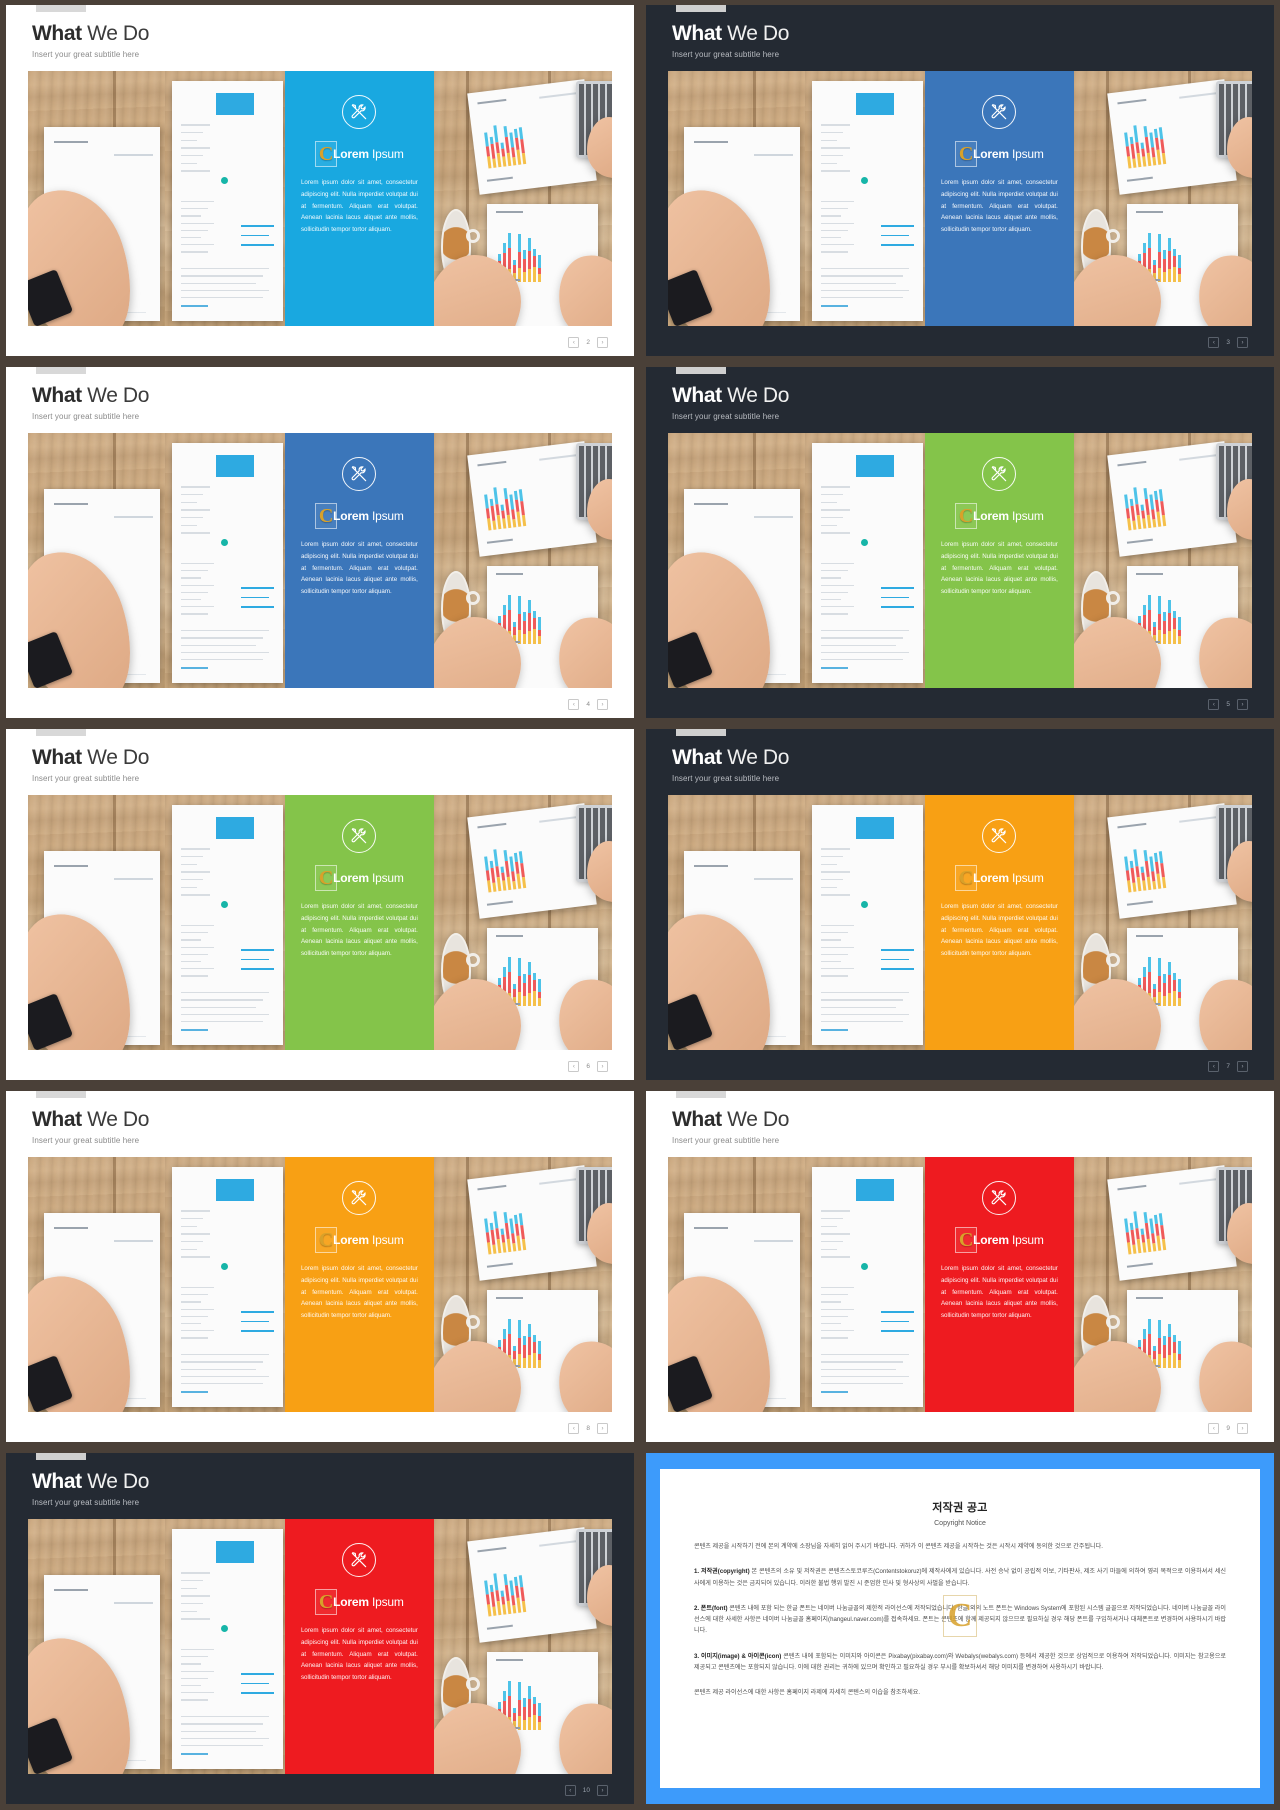  Describe the element at coordinates (472, 598) in the screenshot. I see `cup-handle` at that location.